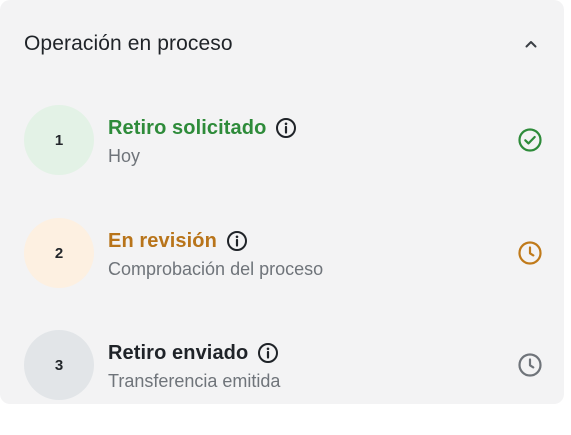 Image resolution: width=571 pixels, height=435 pixels. I want to click on step-number-badge: 1, so click(59, 140).